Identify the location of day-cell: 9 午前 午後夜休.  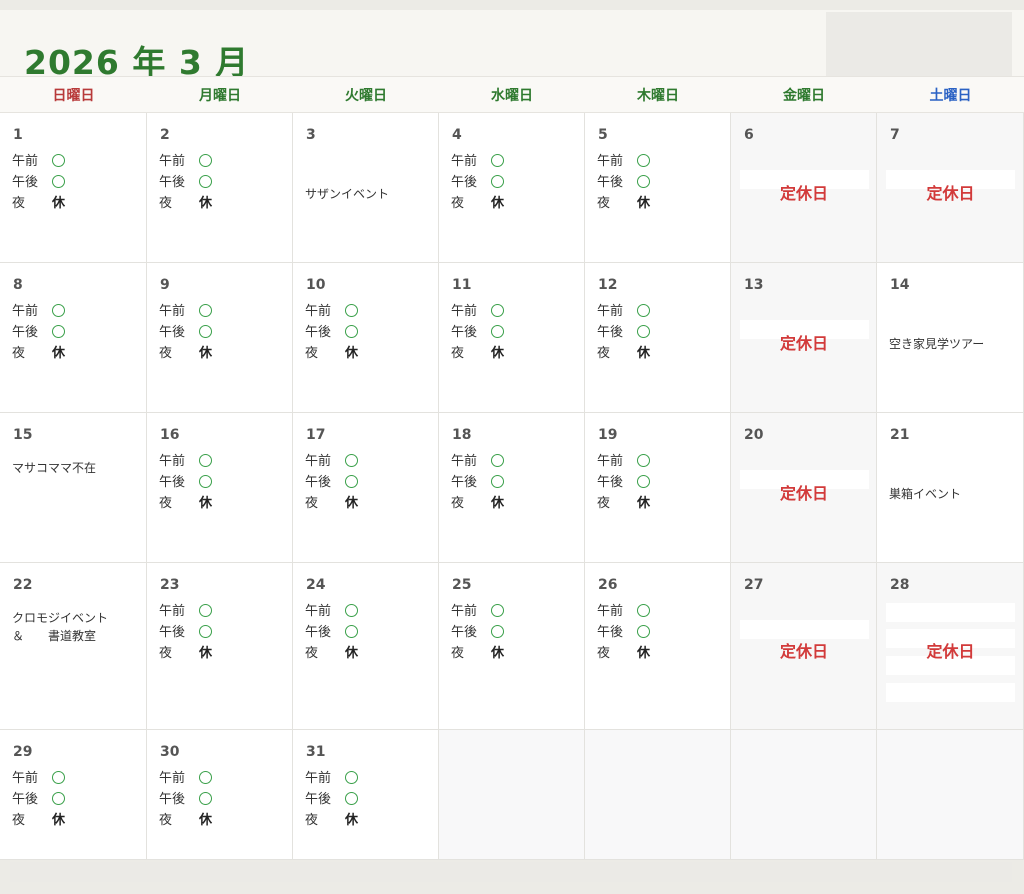
(220, 338).